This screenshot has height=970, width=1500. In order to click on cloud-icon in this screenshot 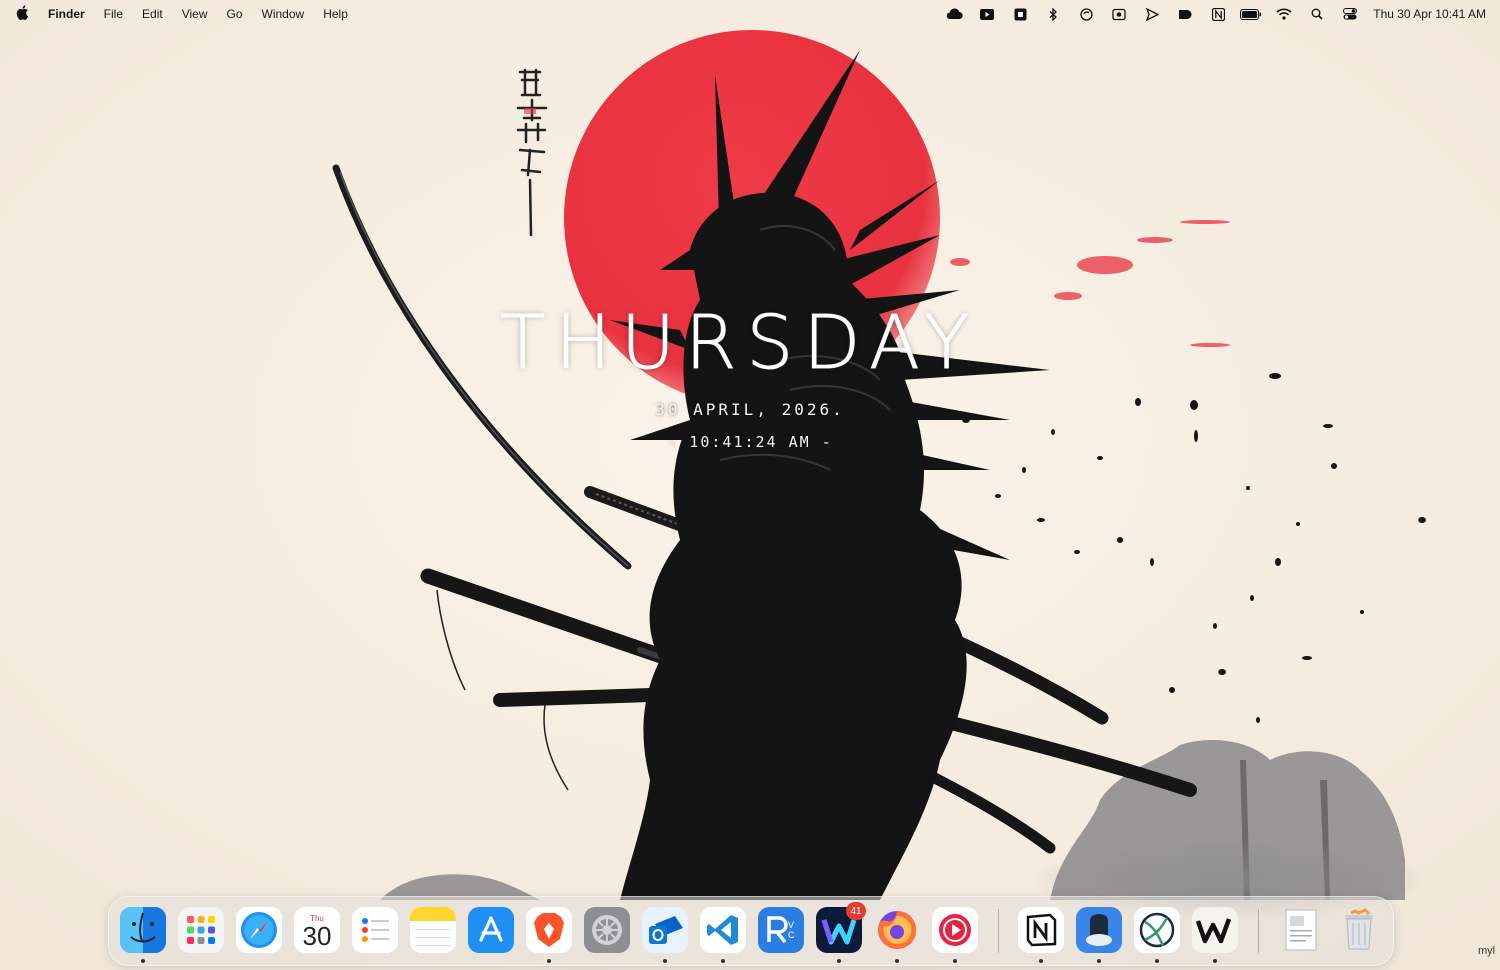, I will do `click(954, 14)`.